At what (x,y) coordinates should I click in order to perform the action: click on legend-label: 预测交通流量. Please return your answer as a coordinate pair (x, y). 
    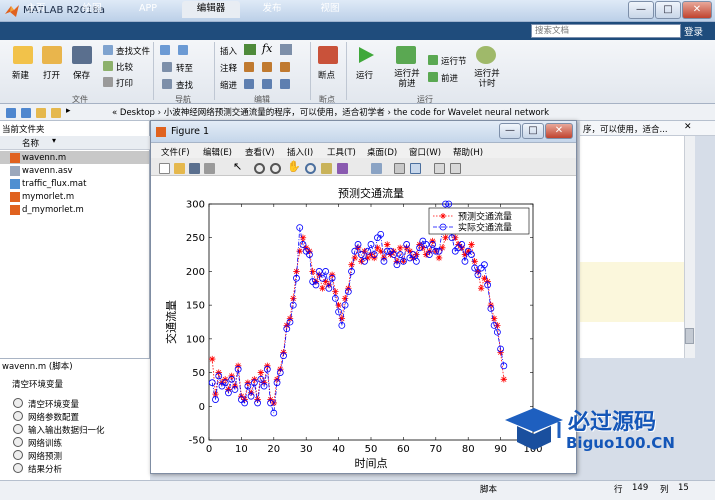
    Looking at the image, I should click on (485, 217).